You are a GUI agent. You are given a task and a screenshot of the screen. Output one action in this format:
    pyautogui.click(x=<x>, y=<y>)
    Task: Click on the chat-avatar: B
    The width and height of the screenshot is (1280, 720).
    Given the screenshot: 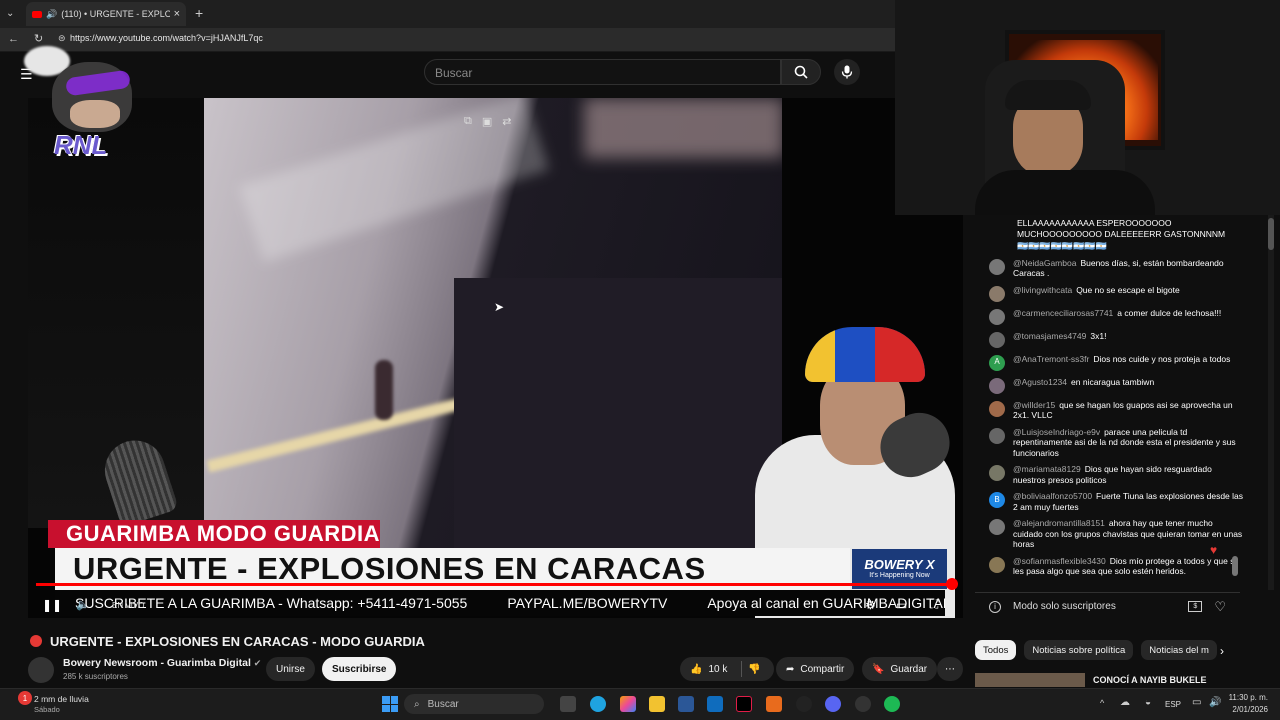 What is the action you would take?
    pyautogui.click(x=997, y=500)
    